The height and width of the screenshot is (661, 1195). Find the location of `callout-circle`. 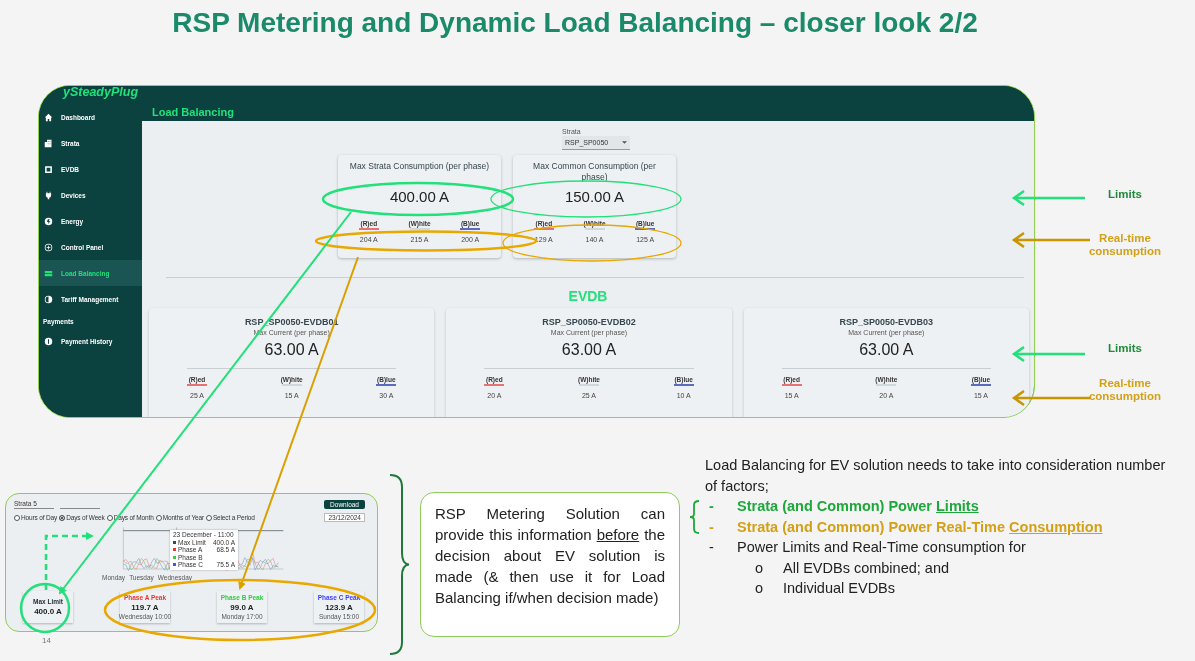

callout-circle is located at coordinates (45, 608).